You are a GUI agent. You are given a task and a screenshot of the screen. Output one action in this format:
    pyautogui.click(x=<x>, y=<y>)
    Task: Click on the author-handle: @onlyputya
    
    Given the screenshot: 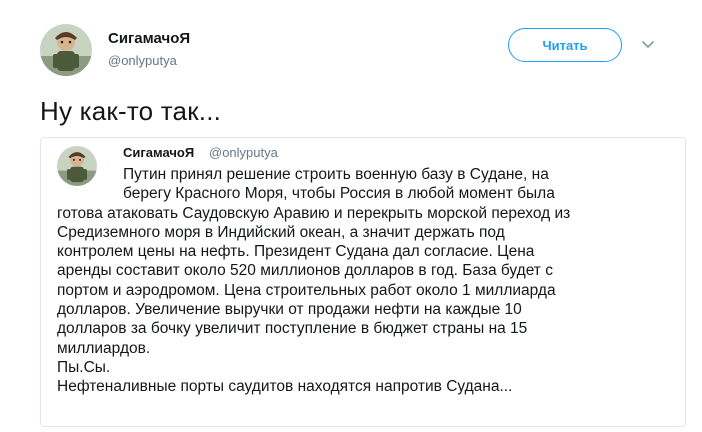 What is the action you would take?
    pyautogui.click(x=142, y=60)
    